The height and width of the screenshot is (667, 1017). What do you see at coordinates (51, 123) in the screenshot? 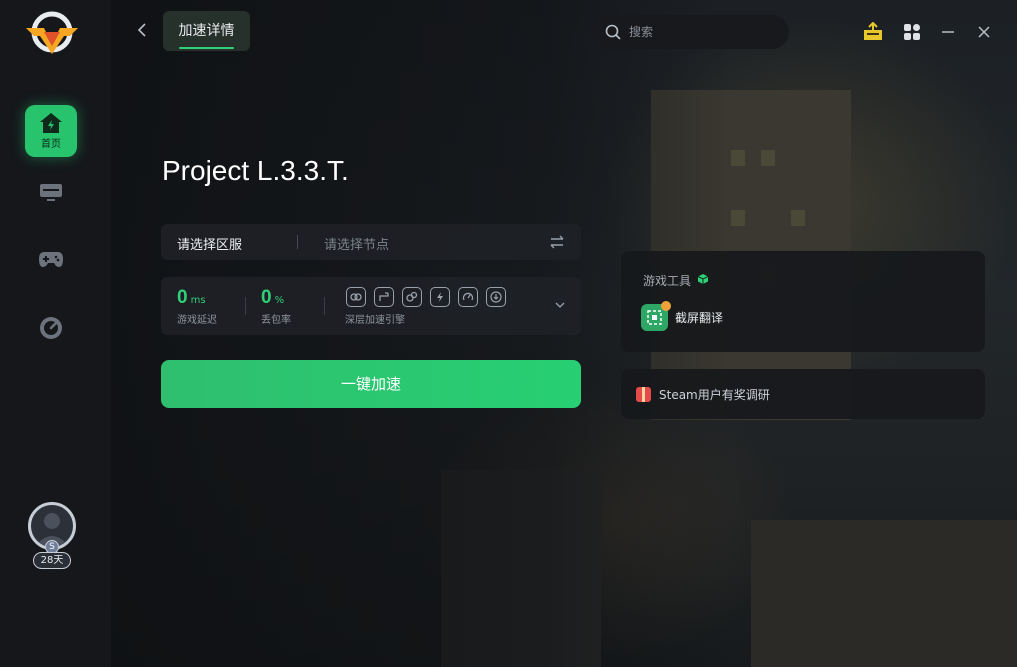
I see `home-icon` at bounding box center [51, 123].